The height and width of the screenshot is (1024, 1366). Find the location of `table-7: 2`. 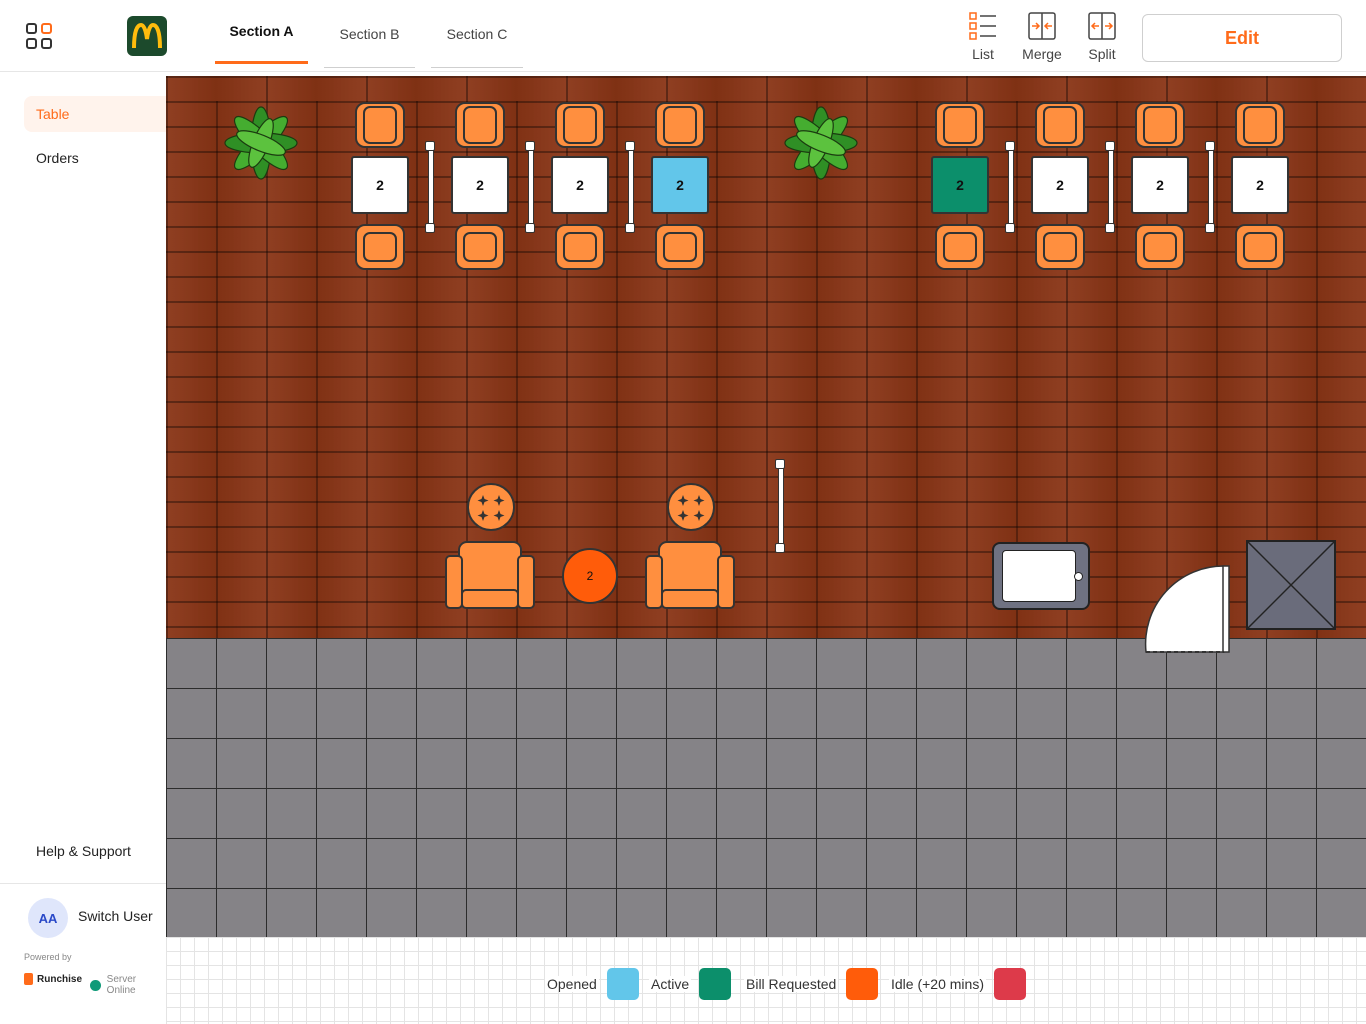

table-7: 2 is located at coordinates (1160, 185).